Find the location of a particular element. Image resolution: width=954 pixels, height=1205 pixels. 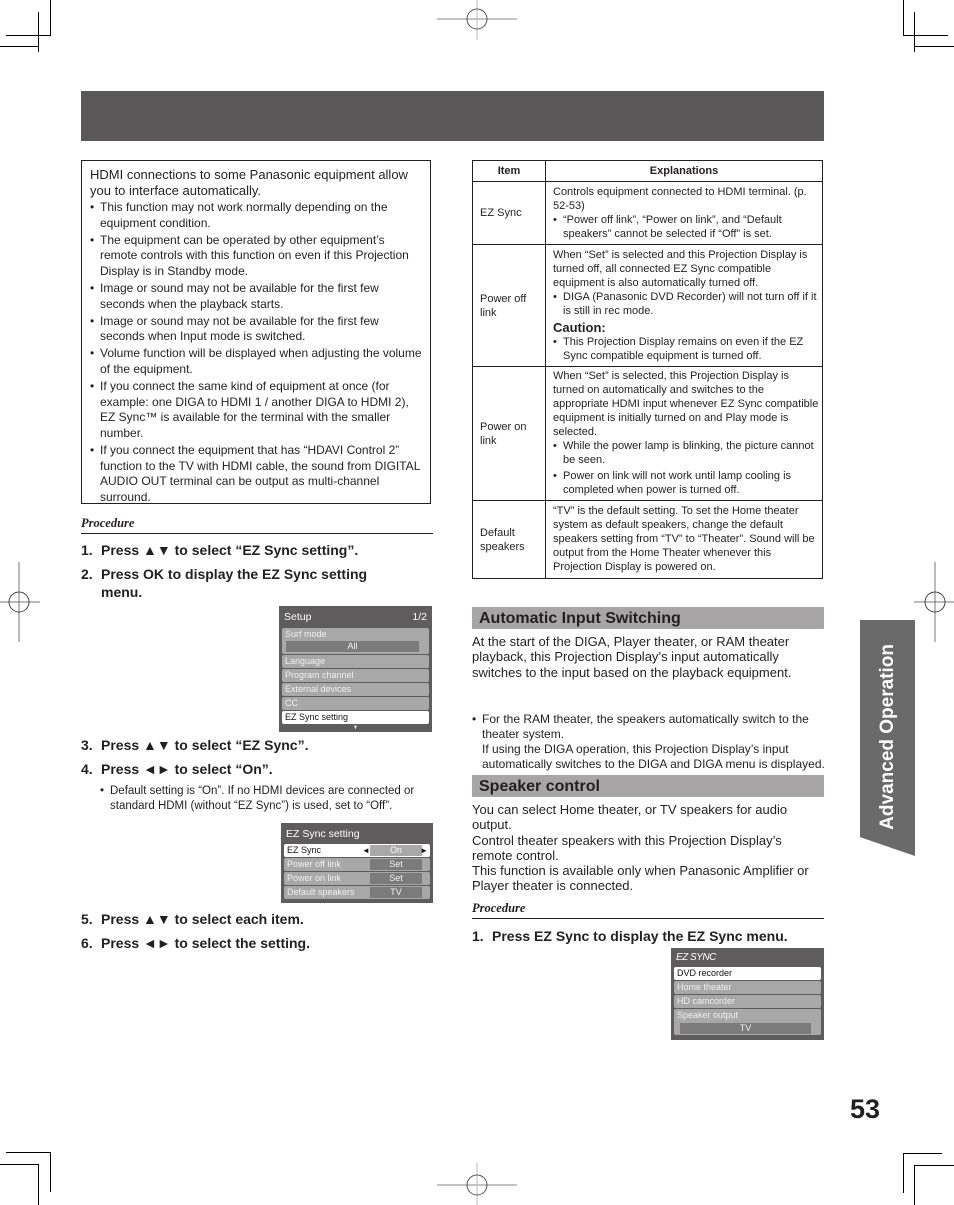

step-number: 3. is located at coordinates (87, 745).